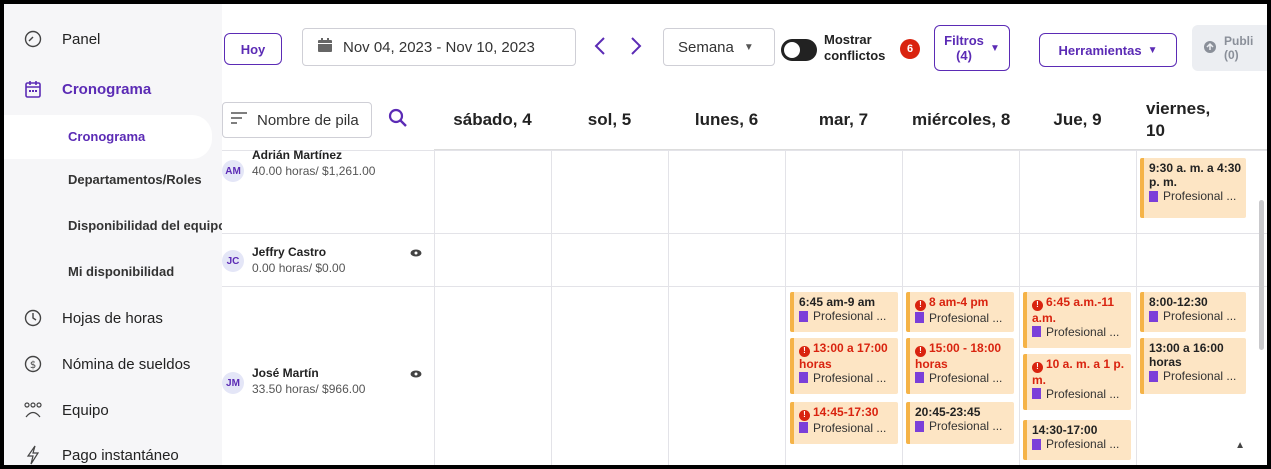 This screenshot has width=1271, height=469. I want to click on employee-name: Adrián Martínez, so click(297, 155).